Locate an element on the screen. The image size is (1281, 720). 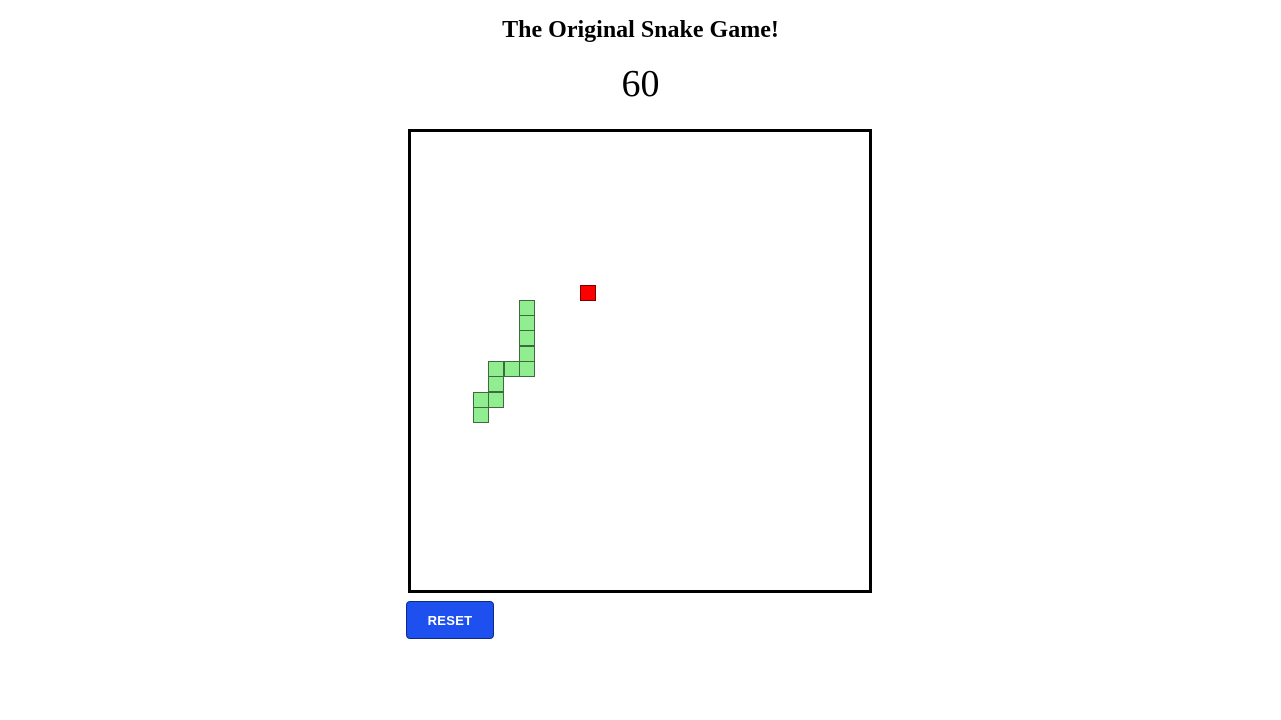
page-title: The Original Snake Game! is located at coordinates (640, 30).